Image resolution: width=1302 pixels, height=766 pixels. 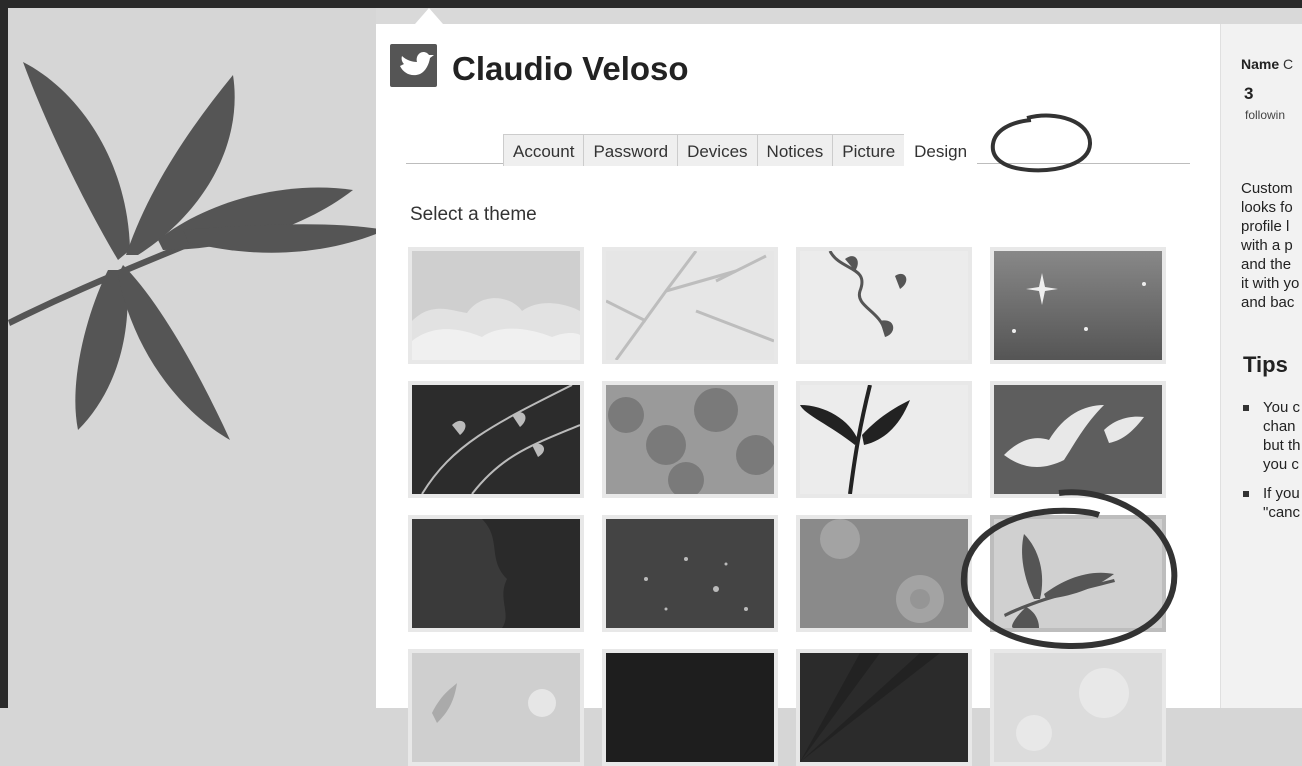 I want to click on tip-line: "canc, so click(x=1282, y=512).